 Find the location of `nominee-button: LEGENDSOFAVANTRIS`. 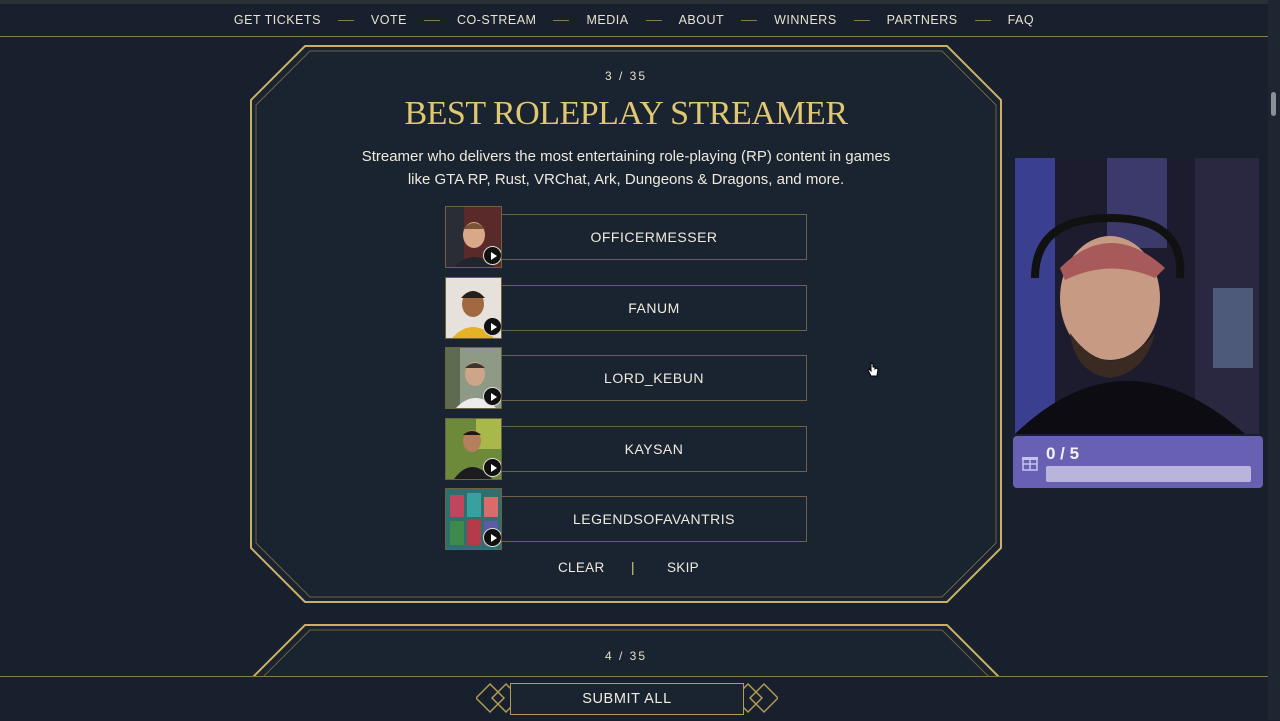

nominee-button: LEGENDSOFAVANTRIS is located at coordinates (654, 519).